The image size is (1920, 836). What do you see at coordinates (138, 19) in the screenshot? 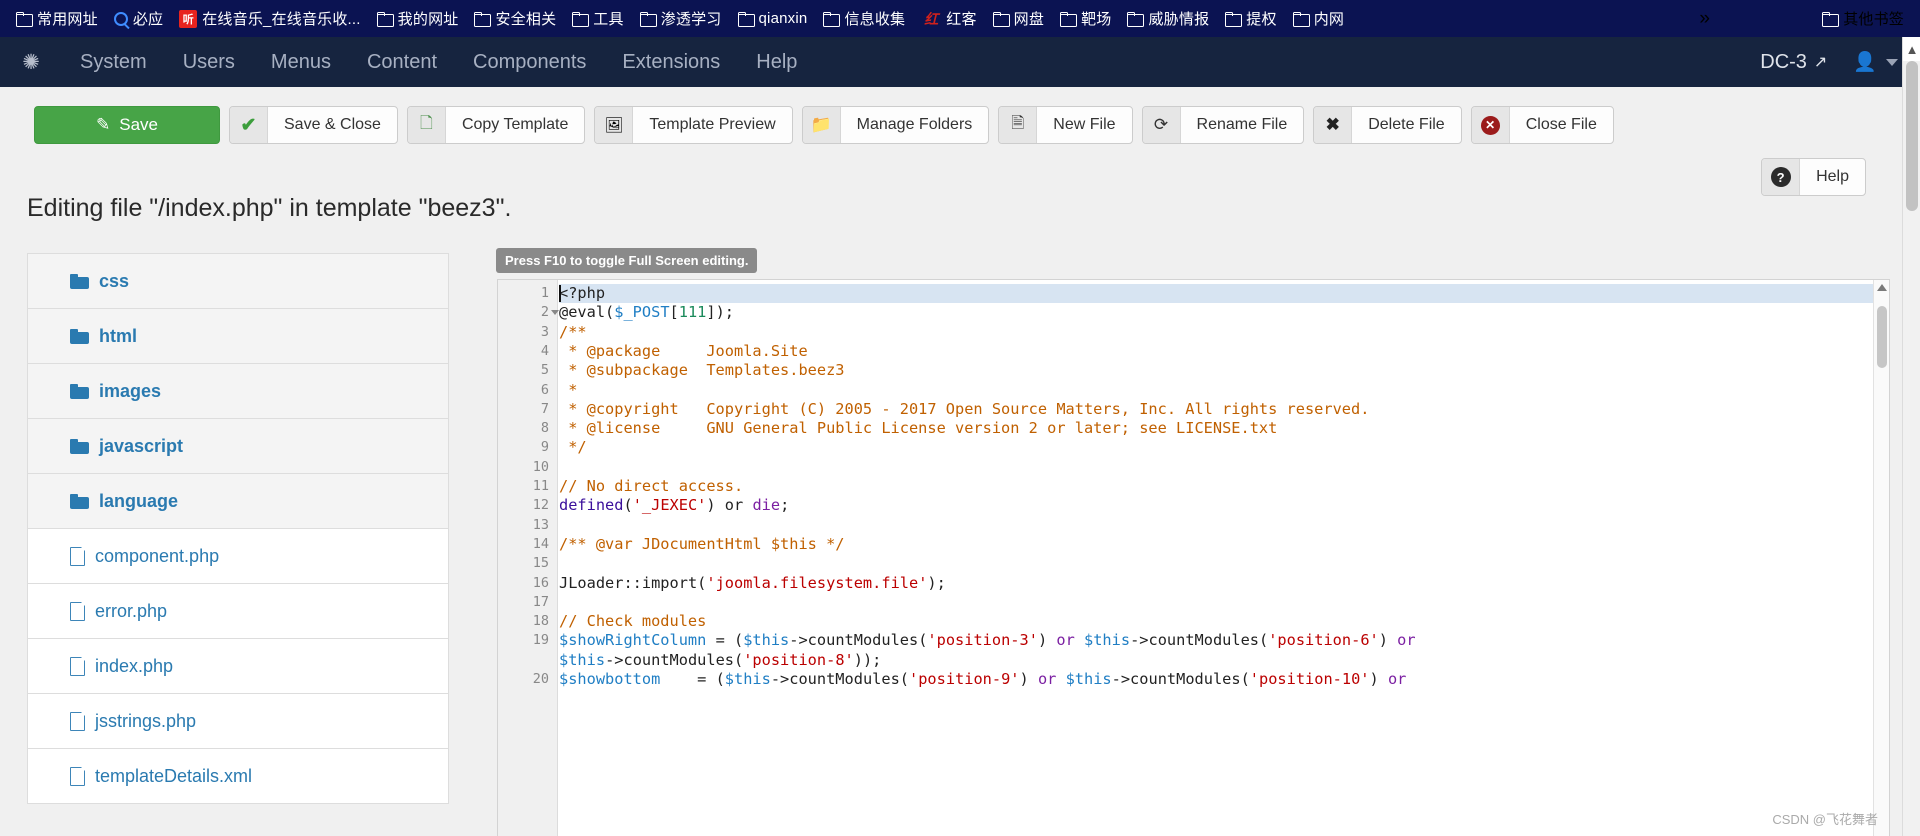
I see `bookmark-item: 必应` at bounding box center [138, 19].